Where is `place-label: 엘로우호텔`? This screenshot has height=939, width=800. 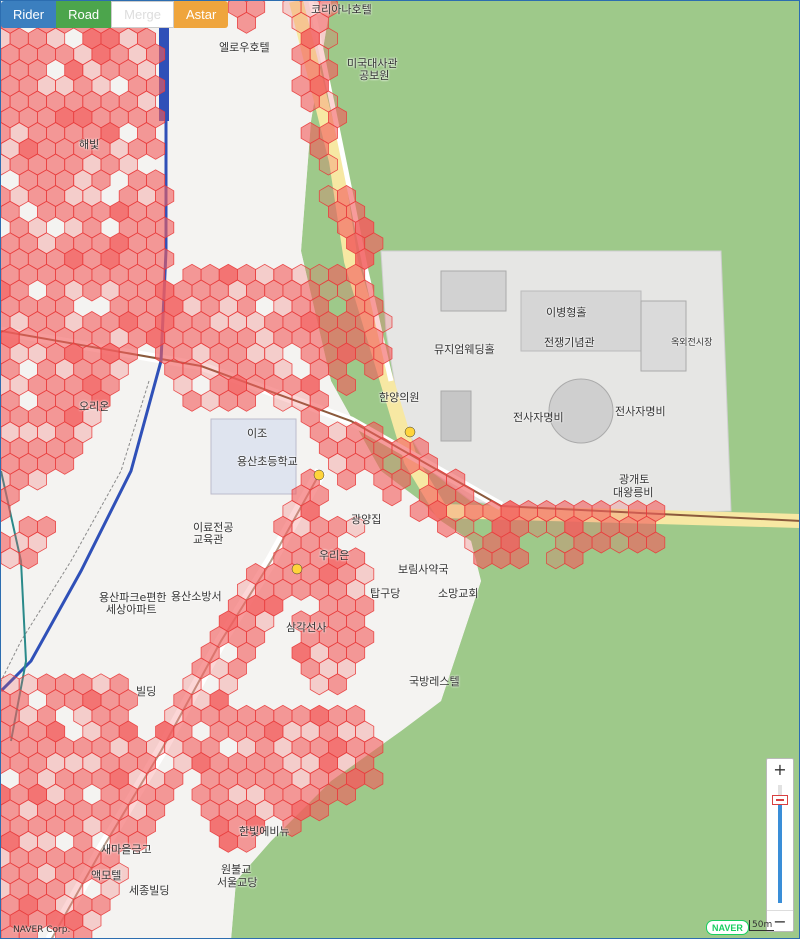
place-label: 엘로우호텔 is located at coordinates (244, 47).